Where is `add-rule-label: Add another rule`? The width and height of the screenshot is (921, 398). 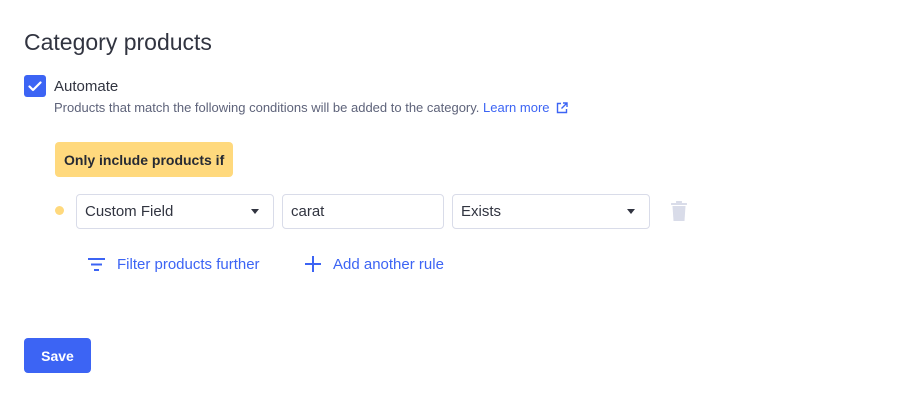 add-rule-label: Add another rule is located at coordinates (388, 264).